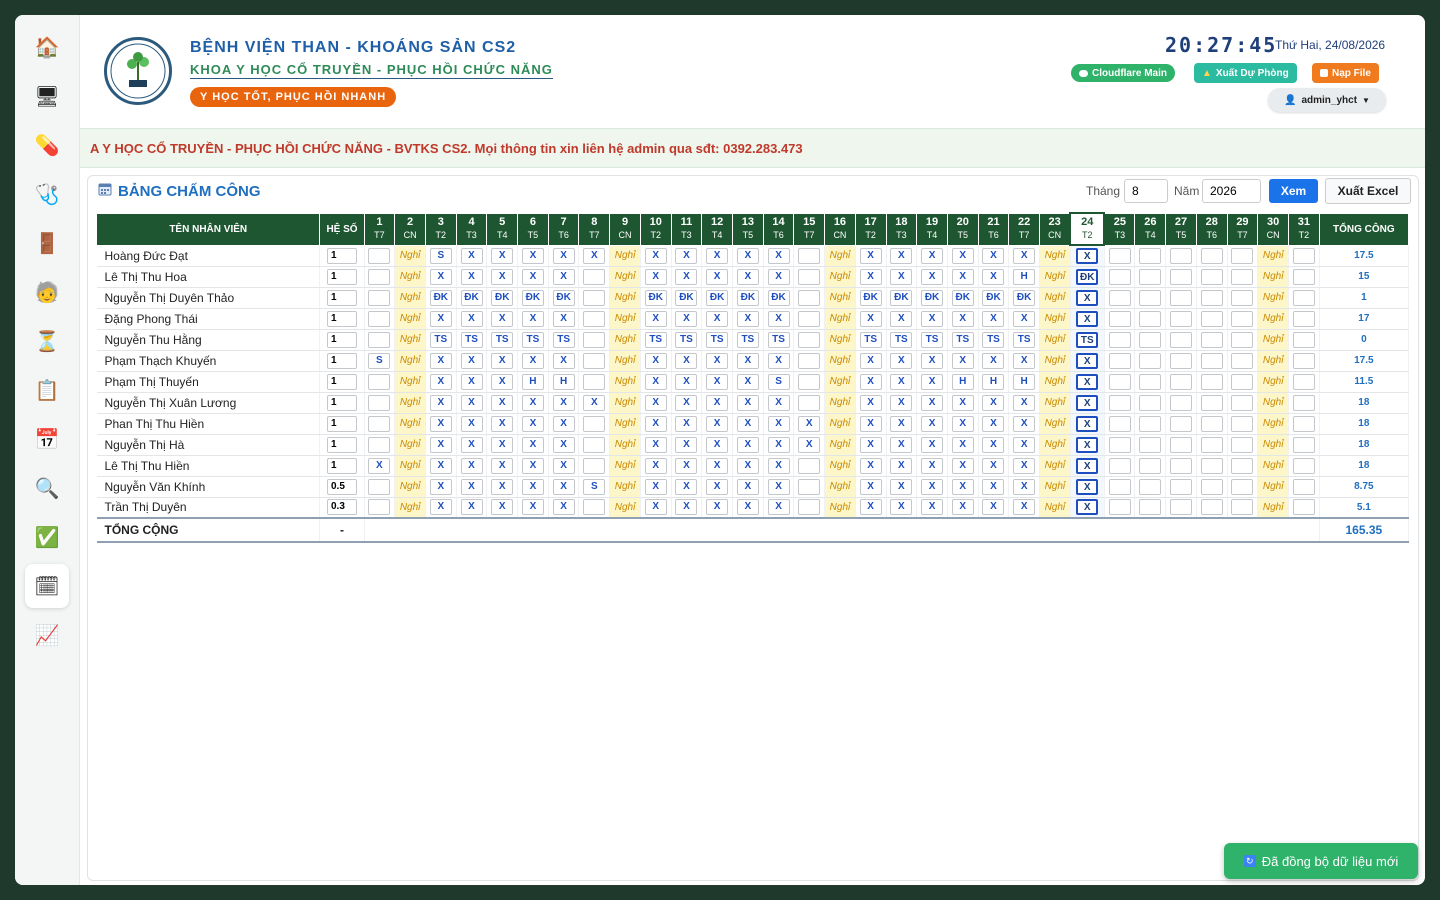 The width and height of the screenshot is (1440, 900). Describe the element at coordinates (47, 537) in the screenshot. I see `sidebar-item-check: ✅` at that location.